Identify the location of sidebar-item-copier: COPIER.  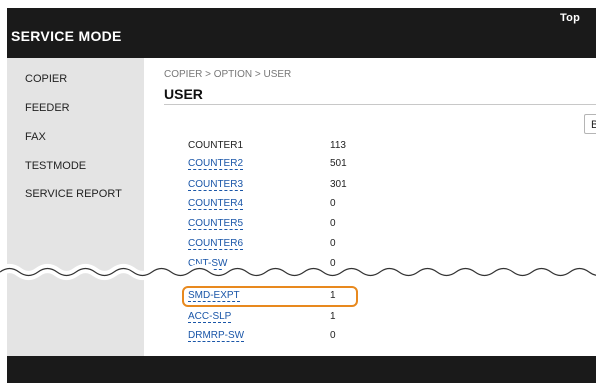
(46, 79).